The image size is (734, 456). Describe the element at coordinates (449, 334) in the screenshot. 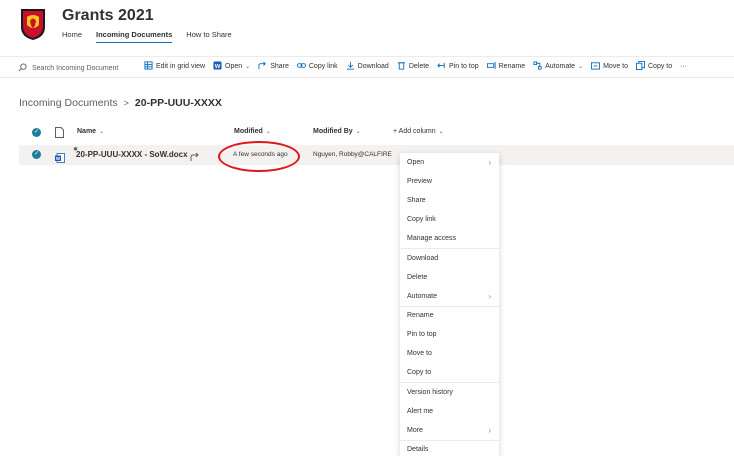

I see `menu-item-pin-to-top: Pin to top` at that location.